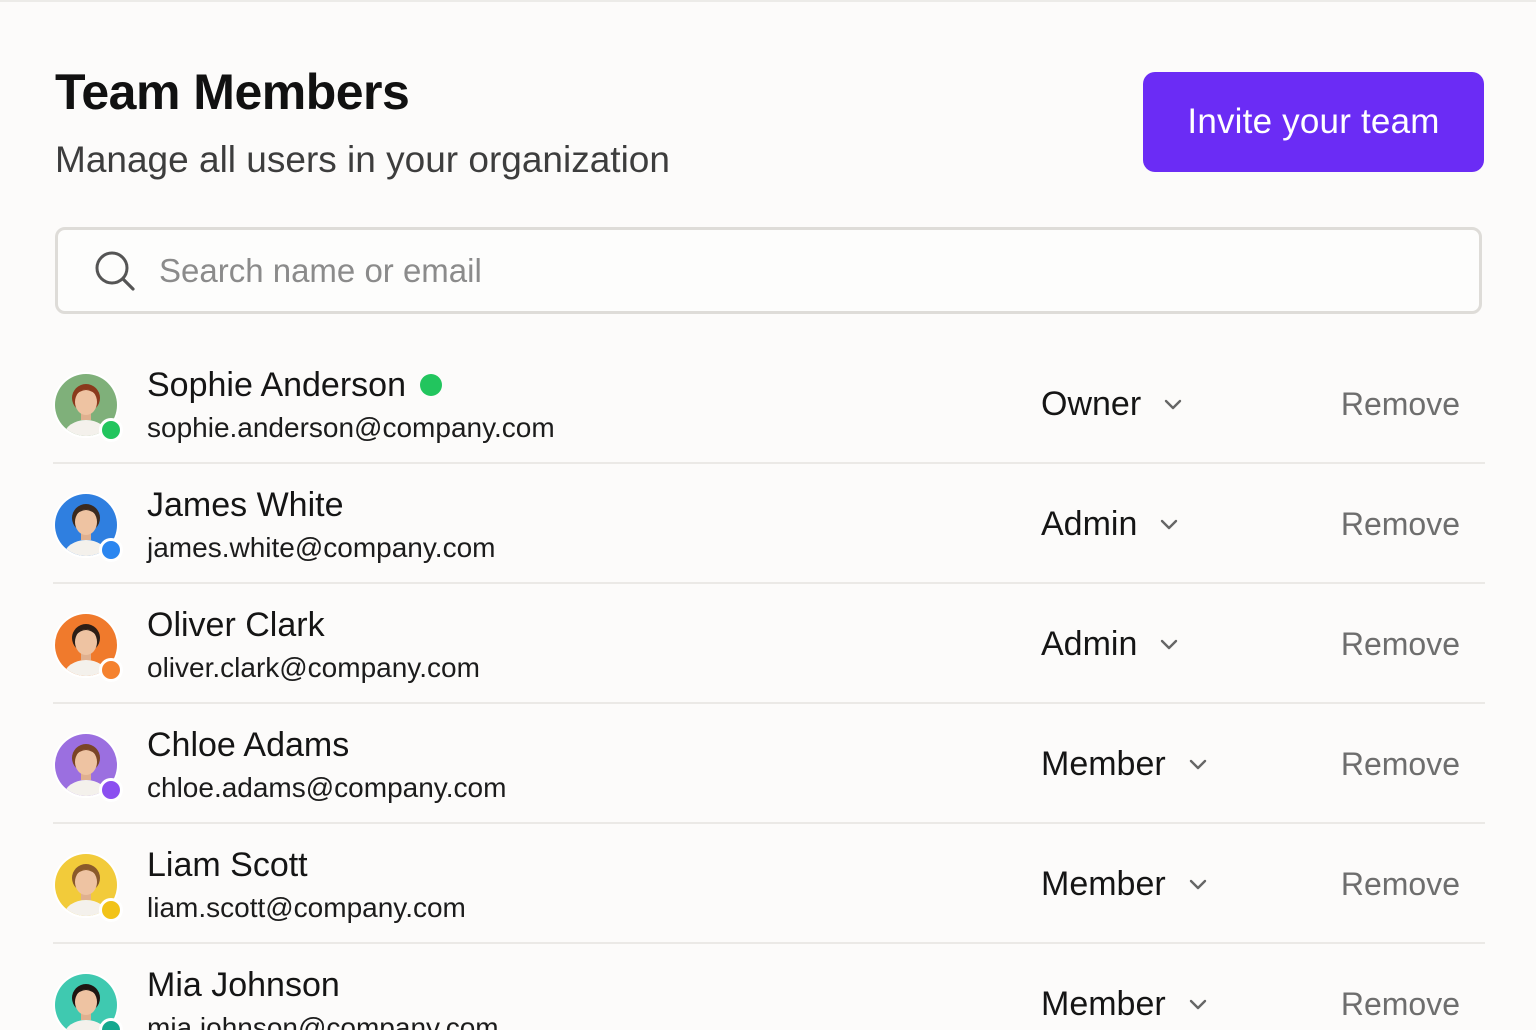  I want to click on member-email: sophie.anderson@company.com, so click(351, 427).